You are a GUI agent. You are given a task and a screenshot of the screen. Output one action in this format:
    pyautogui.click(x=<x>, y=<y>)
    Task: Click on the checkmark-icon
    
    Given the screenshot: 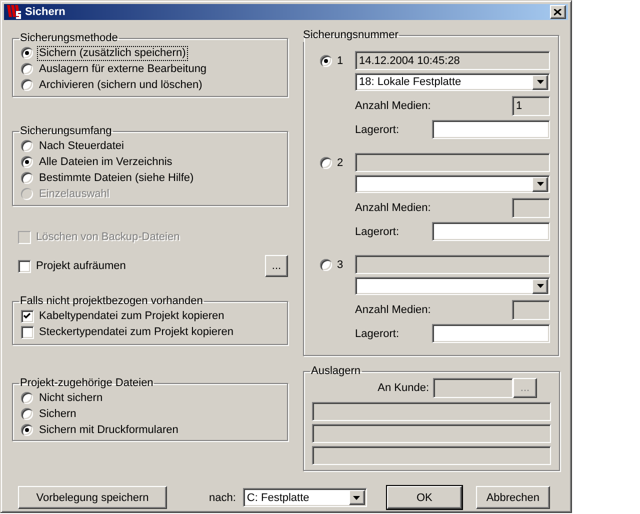 What is the action you would take?
    pyautogui.click(x=27, y=316)
    